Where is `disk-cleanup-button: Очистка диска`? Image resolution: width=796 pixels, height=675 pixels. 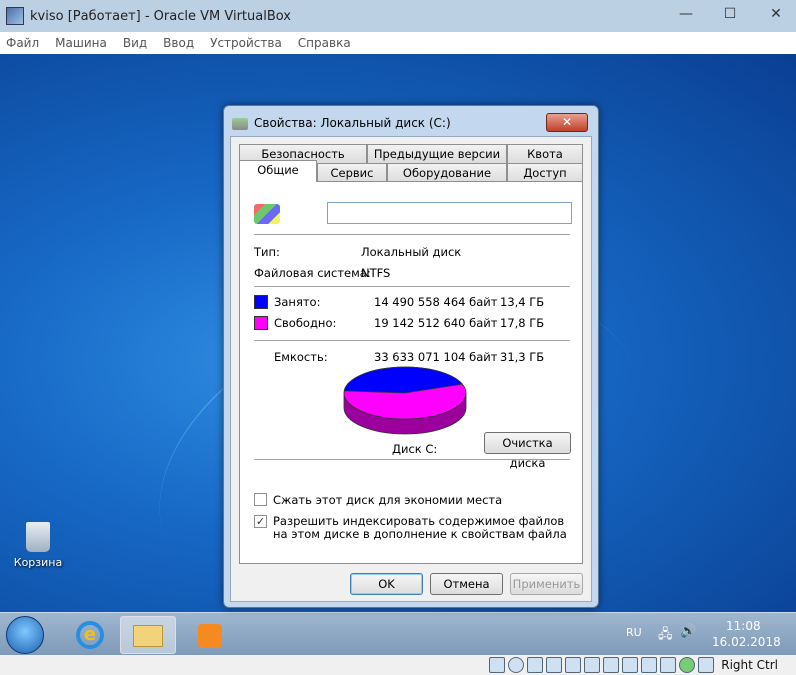
disk-cleanup-button: Очистка диска is located at coordinates (527, 451).